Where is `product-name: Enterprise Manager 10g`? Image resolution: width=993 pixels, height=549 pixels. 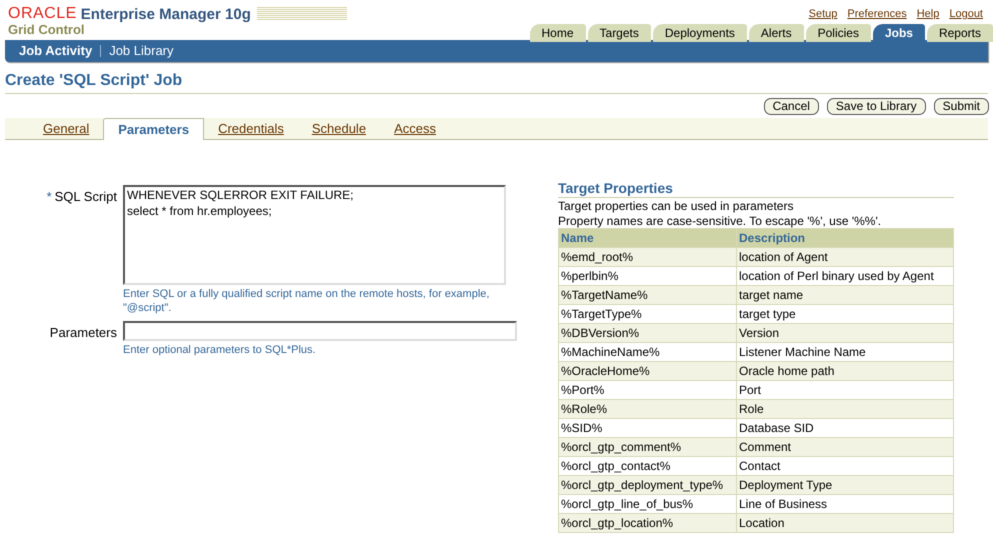
product-name: Enterprise Manager 10g is located at coordinates (165, 14).